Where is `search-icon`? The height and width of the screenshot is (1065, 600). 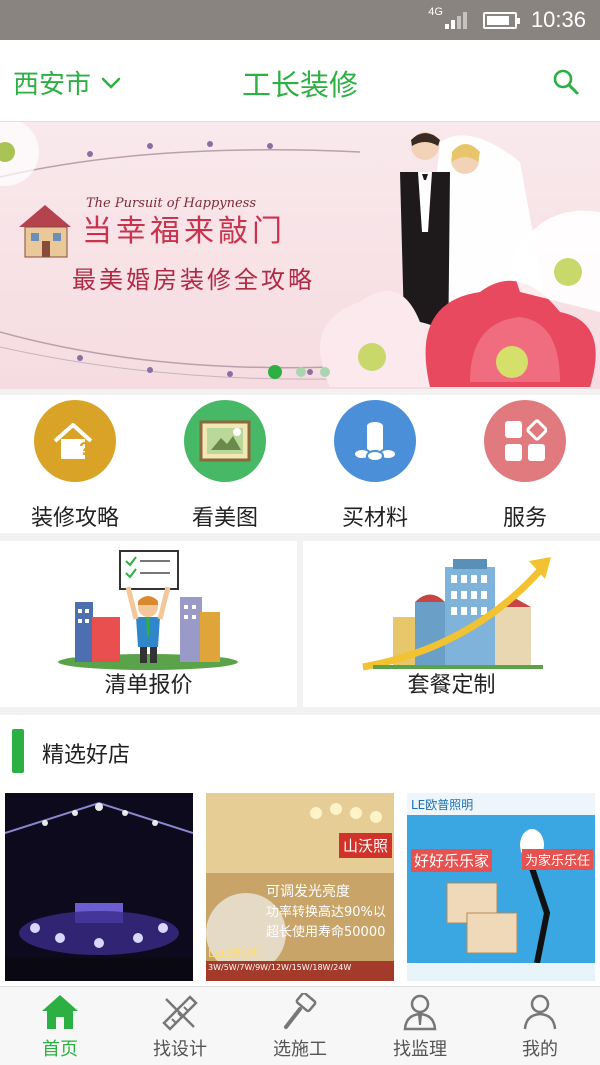 search-icon is located at coordinates (566, 82).